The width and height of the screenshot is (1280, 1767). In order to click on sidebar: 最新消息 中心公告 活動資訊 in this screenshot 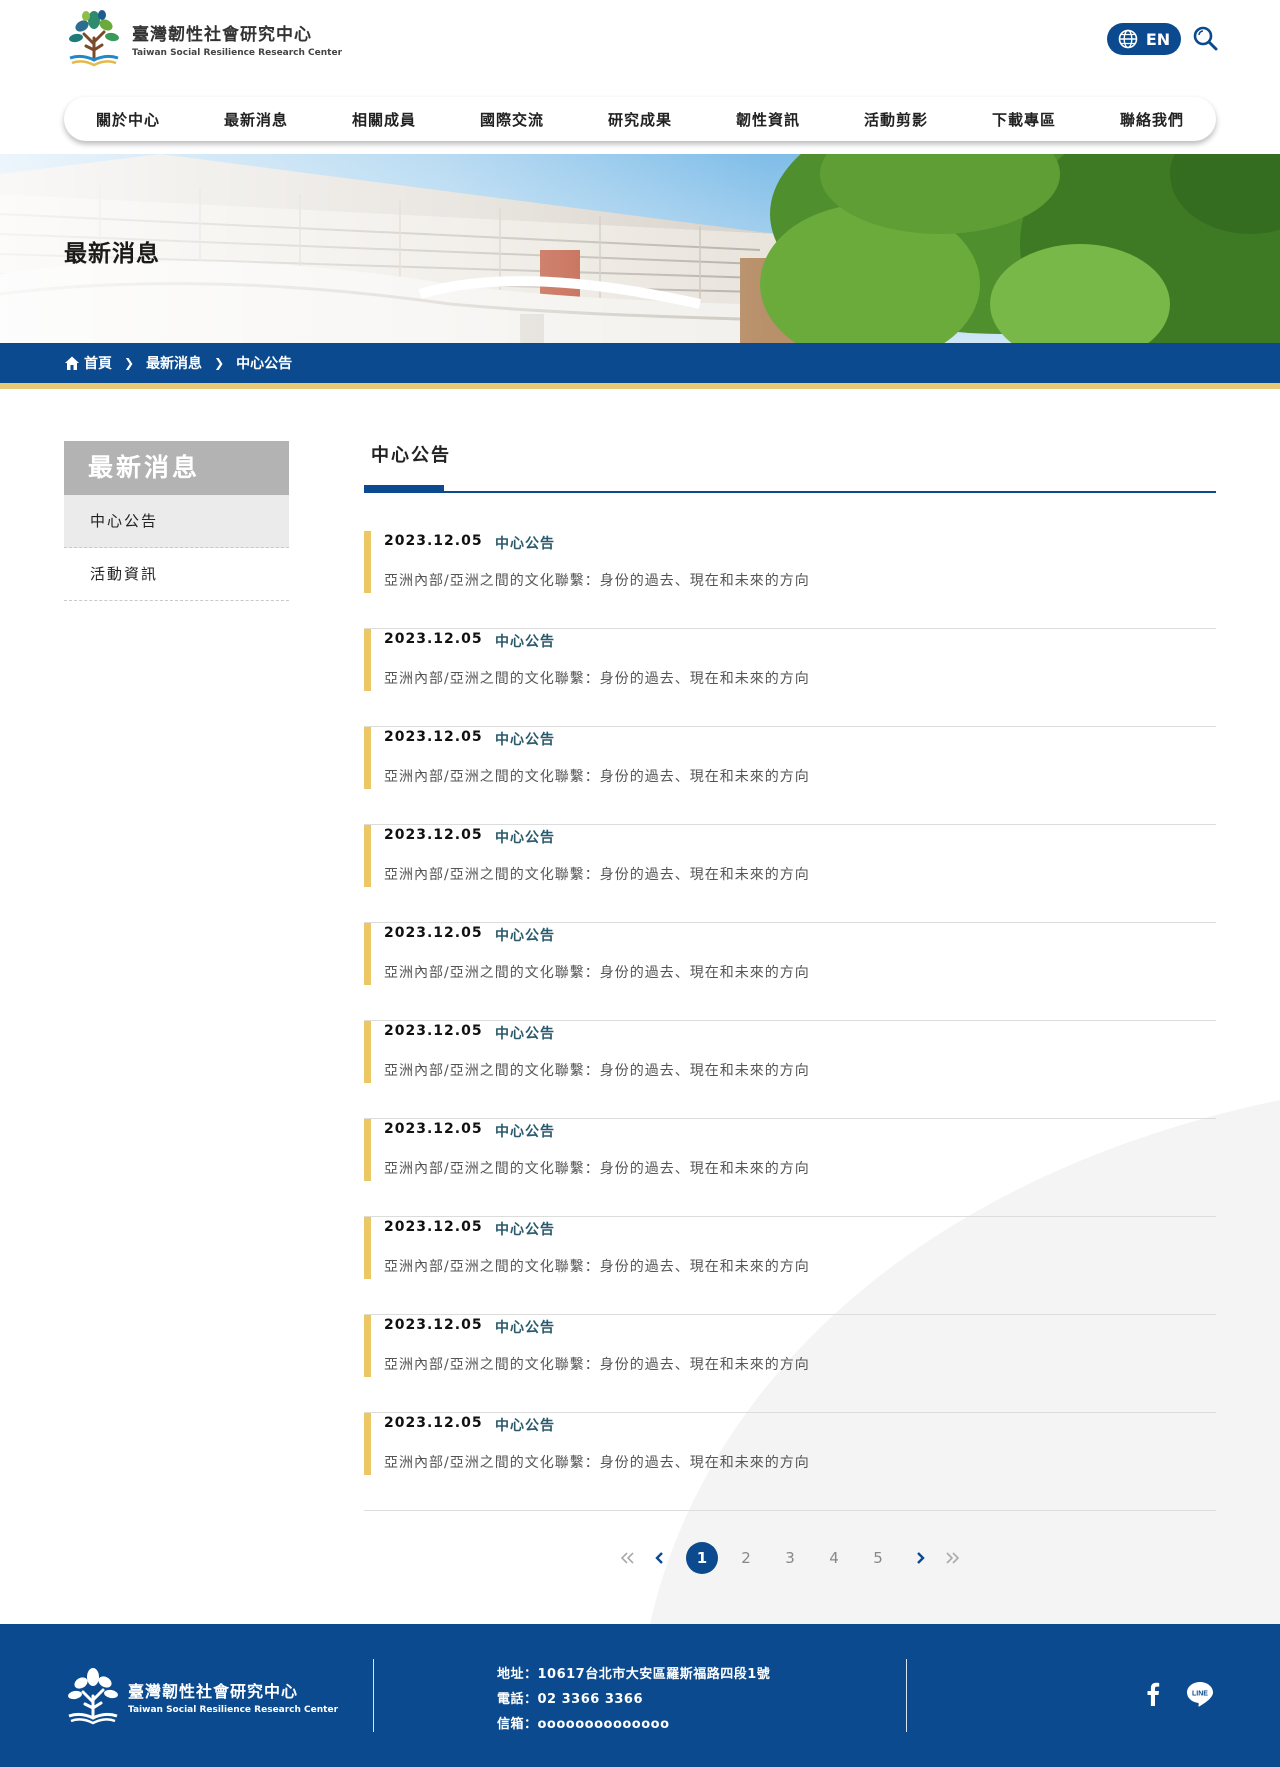, I will do `click(176, 521)`.